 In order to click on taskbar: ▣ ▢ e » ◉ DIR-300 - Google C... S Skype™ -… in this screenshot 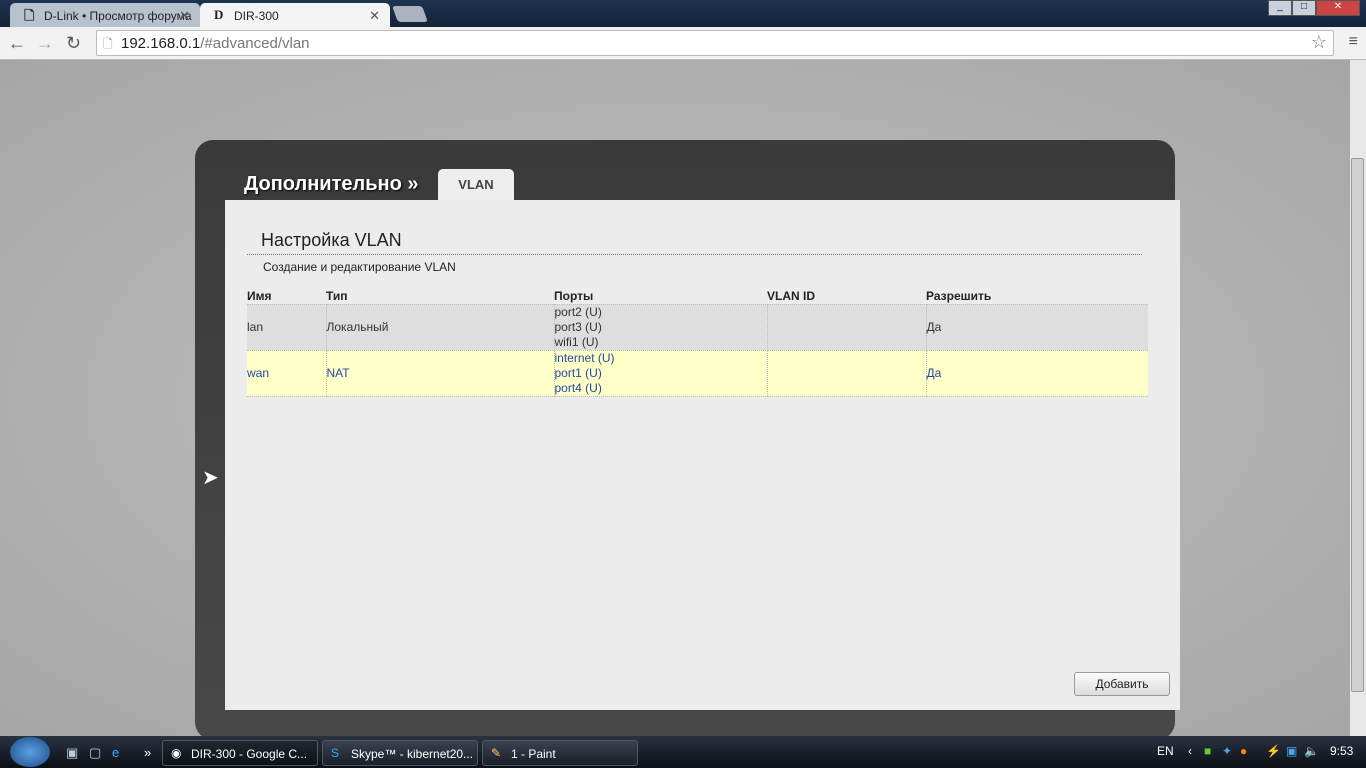, I will do `click(683, 752)`.